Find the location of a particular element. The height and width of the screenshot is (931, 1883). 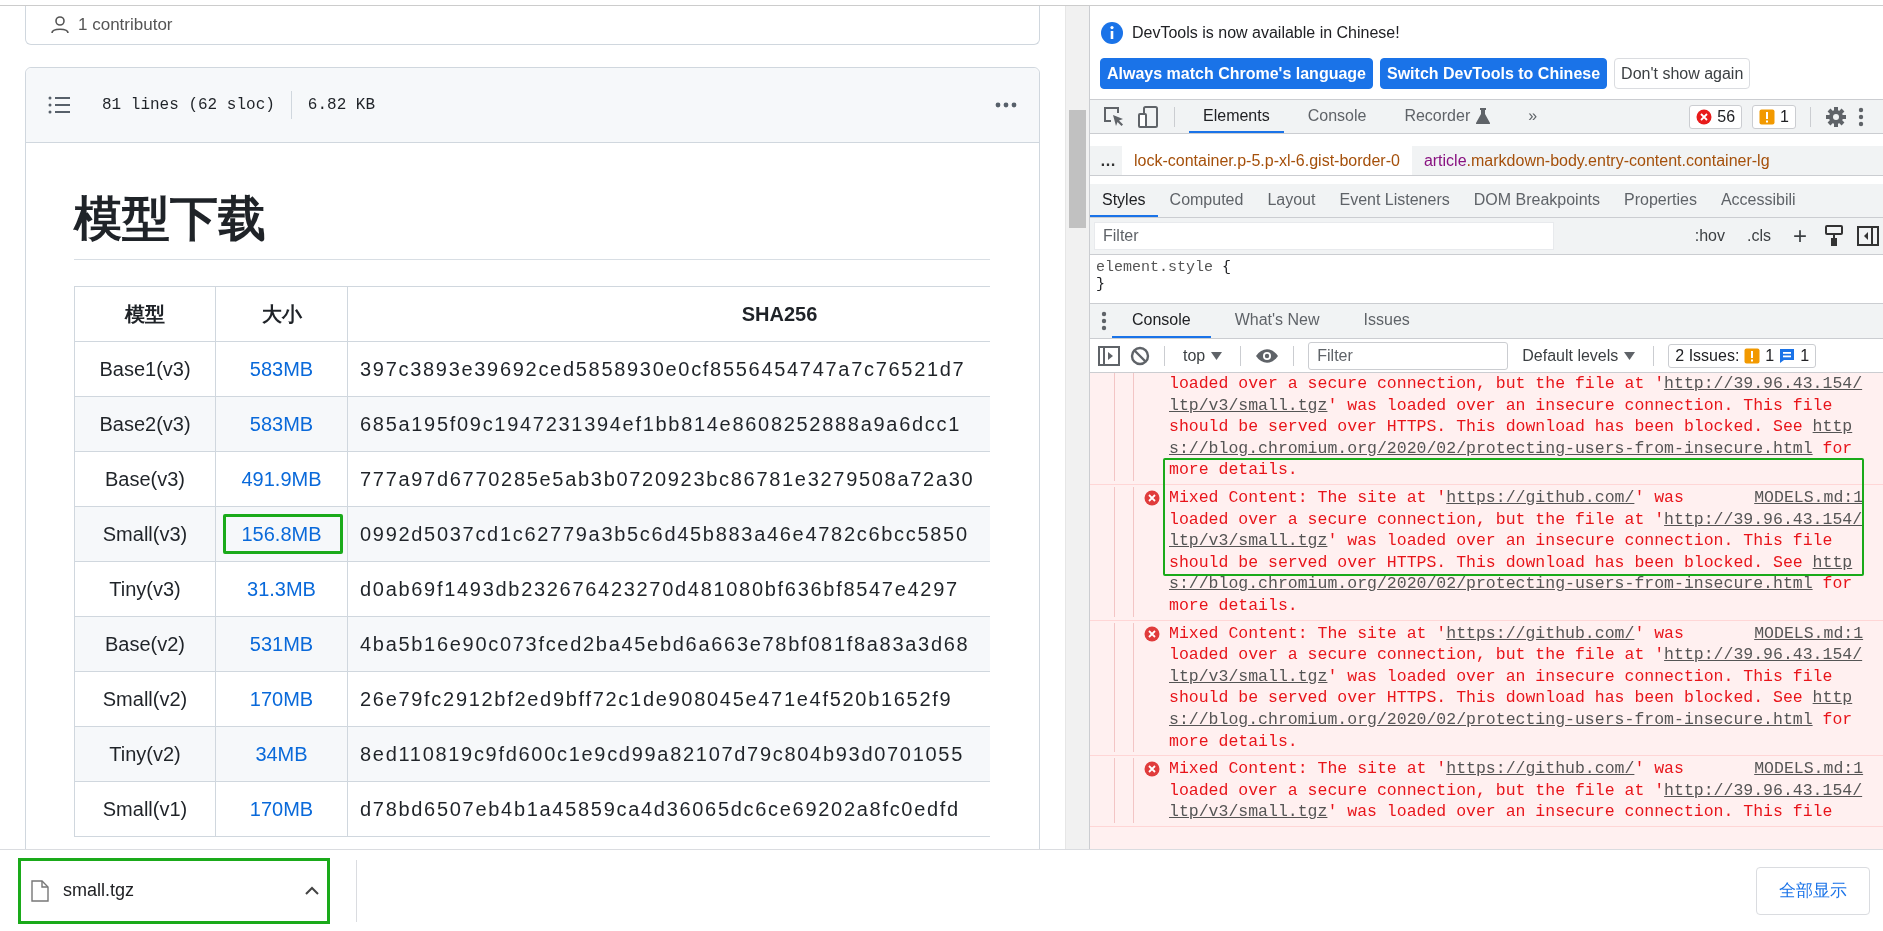

warning-count-button: 1 is located at coordinates (1774, 116).